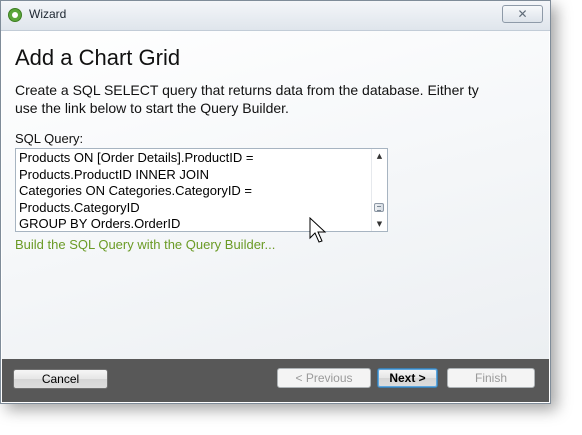 The image size is (582, 435). I want to click on scroll-down-arrow-icon: ▼, so click(379, 224).